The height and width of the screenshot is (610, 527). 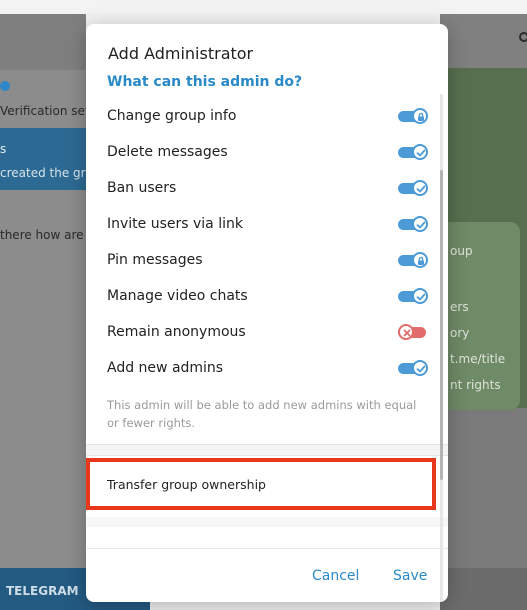 What do you see at coordinates (483, 42) in the screenshot?
I see `bg-right-header` at bounding box center [483, 42].